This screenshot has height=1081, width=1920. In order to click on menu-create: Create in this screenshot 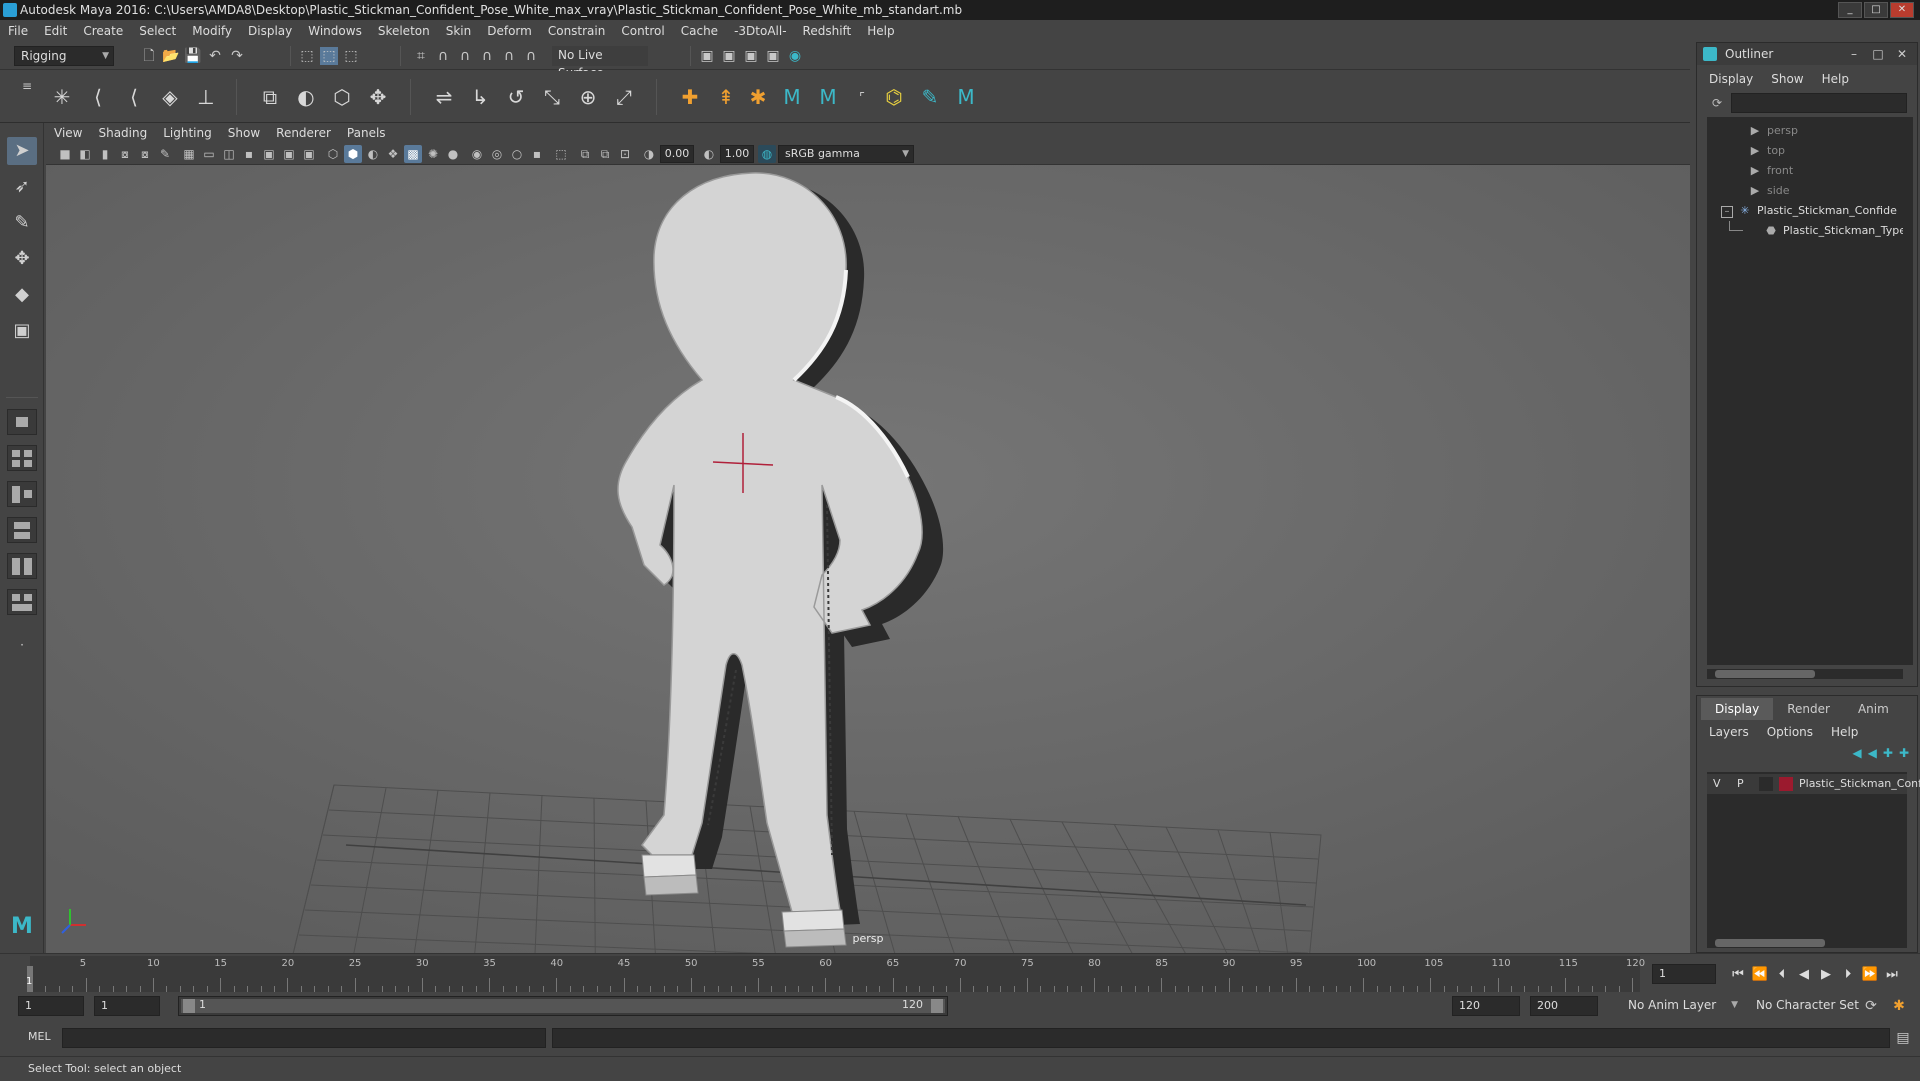, I will do `click(103, 31)`.